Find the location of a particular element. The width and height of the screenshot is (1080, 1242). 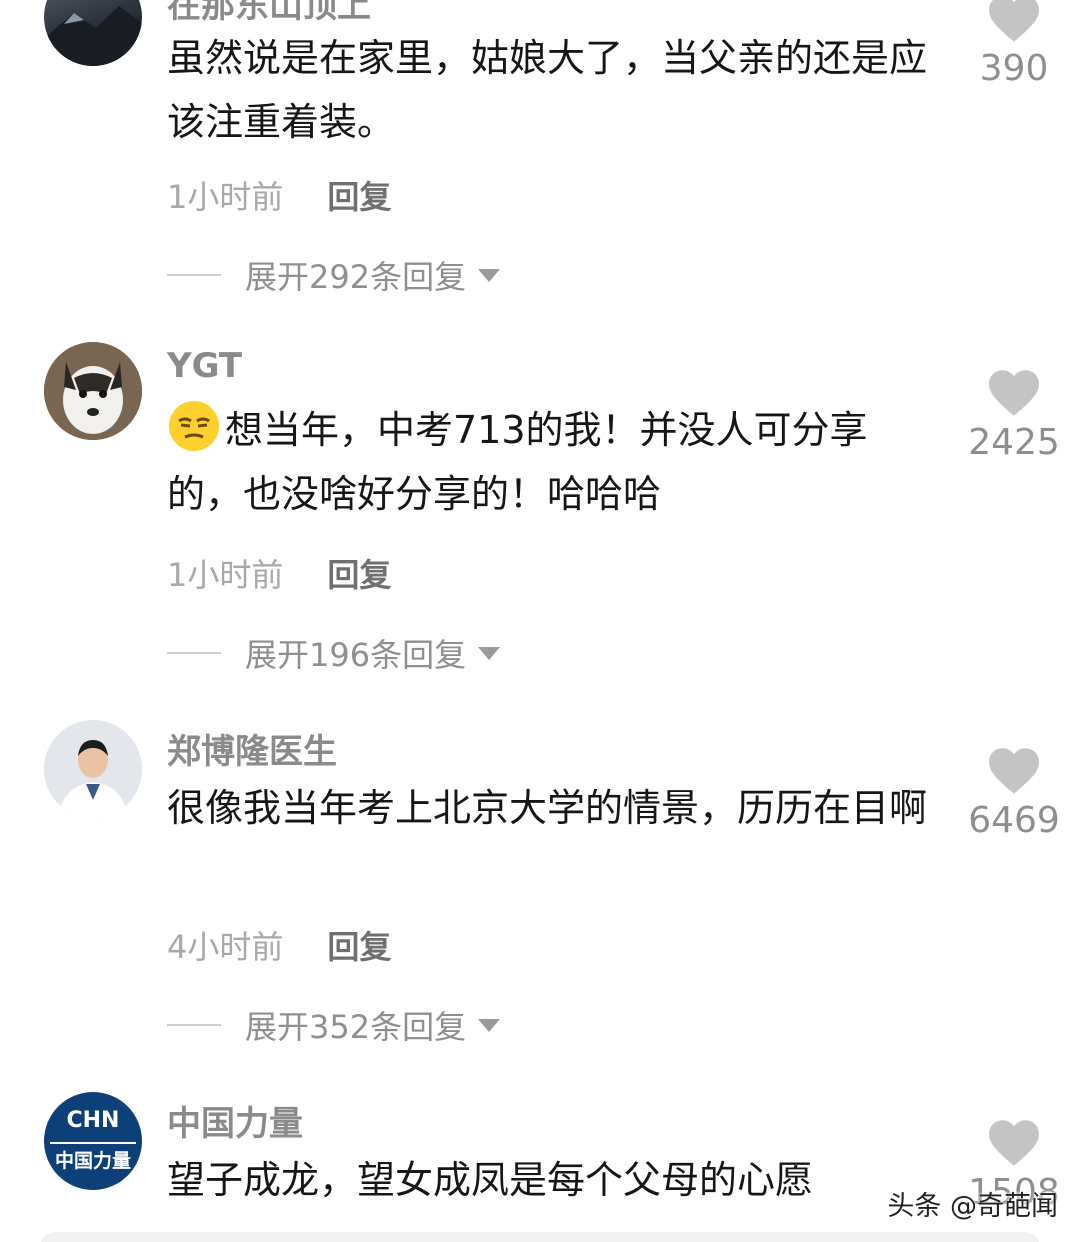

dog-photo-icon is located at coordinates (93, 391).